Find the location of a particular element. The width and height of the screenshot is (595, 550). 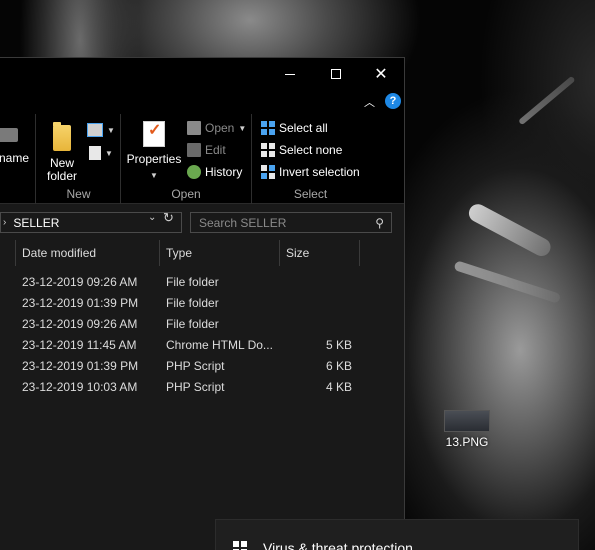

maximize-button is located at coordinates (336, 74).